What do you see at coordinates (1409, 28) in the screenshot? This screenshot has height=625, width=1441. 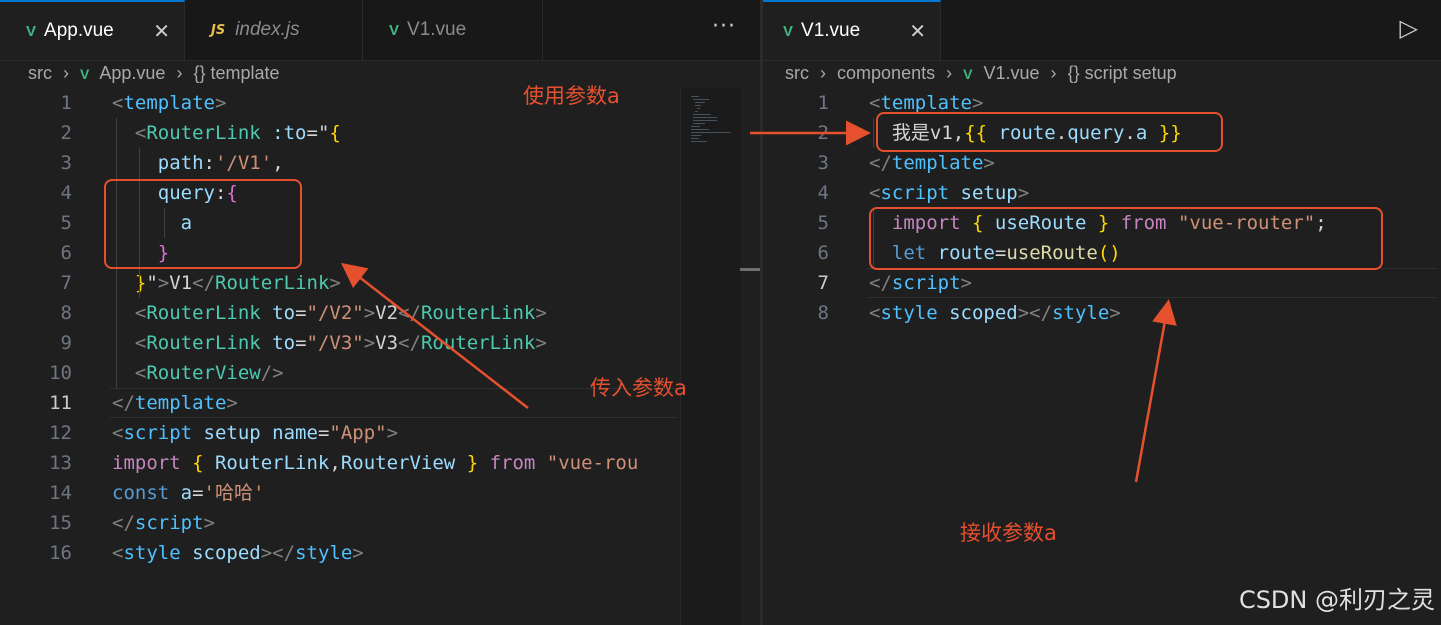 I see `run-icon: ▷` at bounding box center [1409, 28].